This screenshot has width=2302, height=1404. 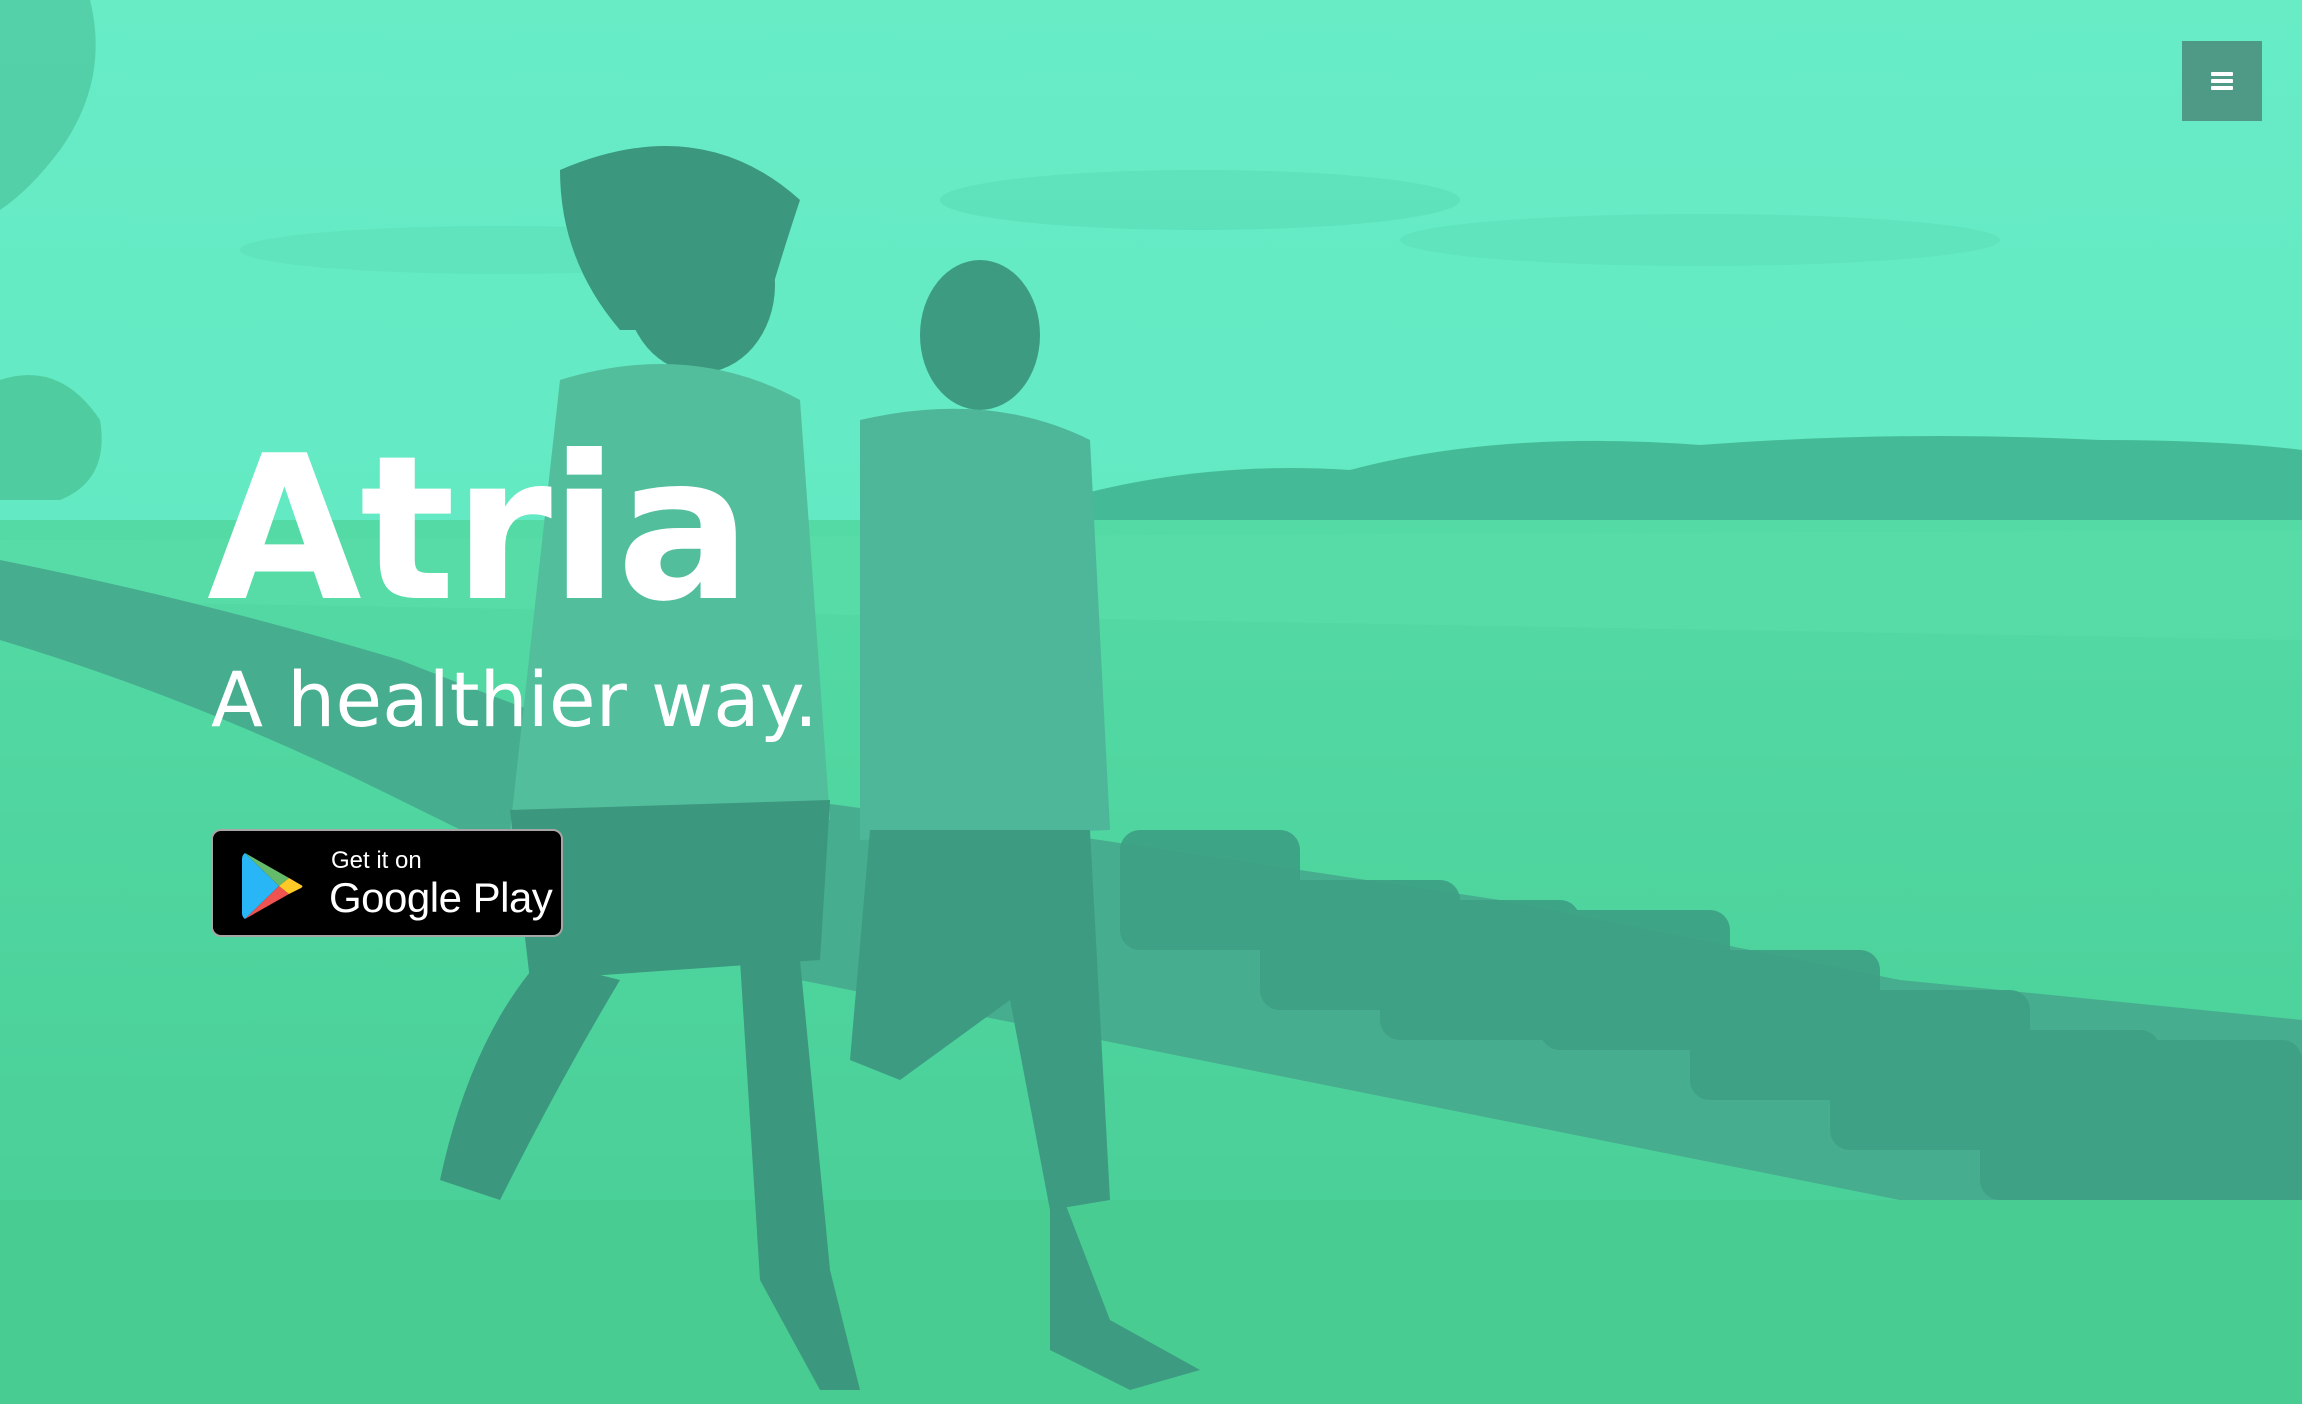 I want to click on brand-title: Atria, so click(x=479, y=529).